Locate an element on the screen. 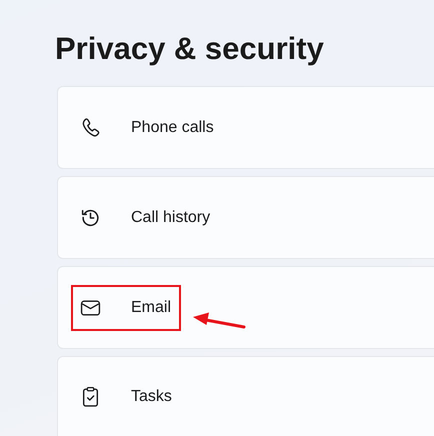 The height and width of the screenshot is (436, 434). item-label: Email is located at coordinates (151, 307).